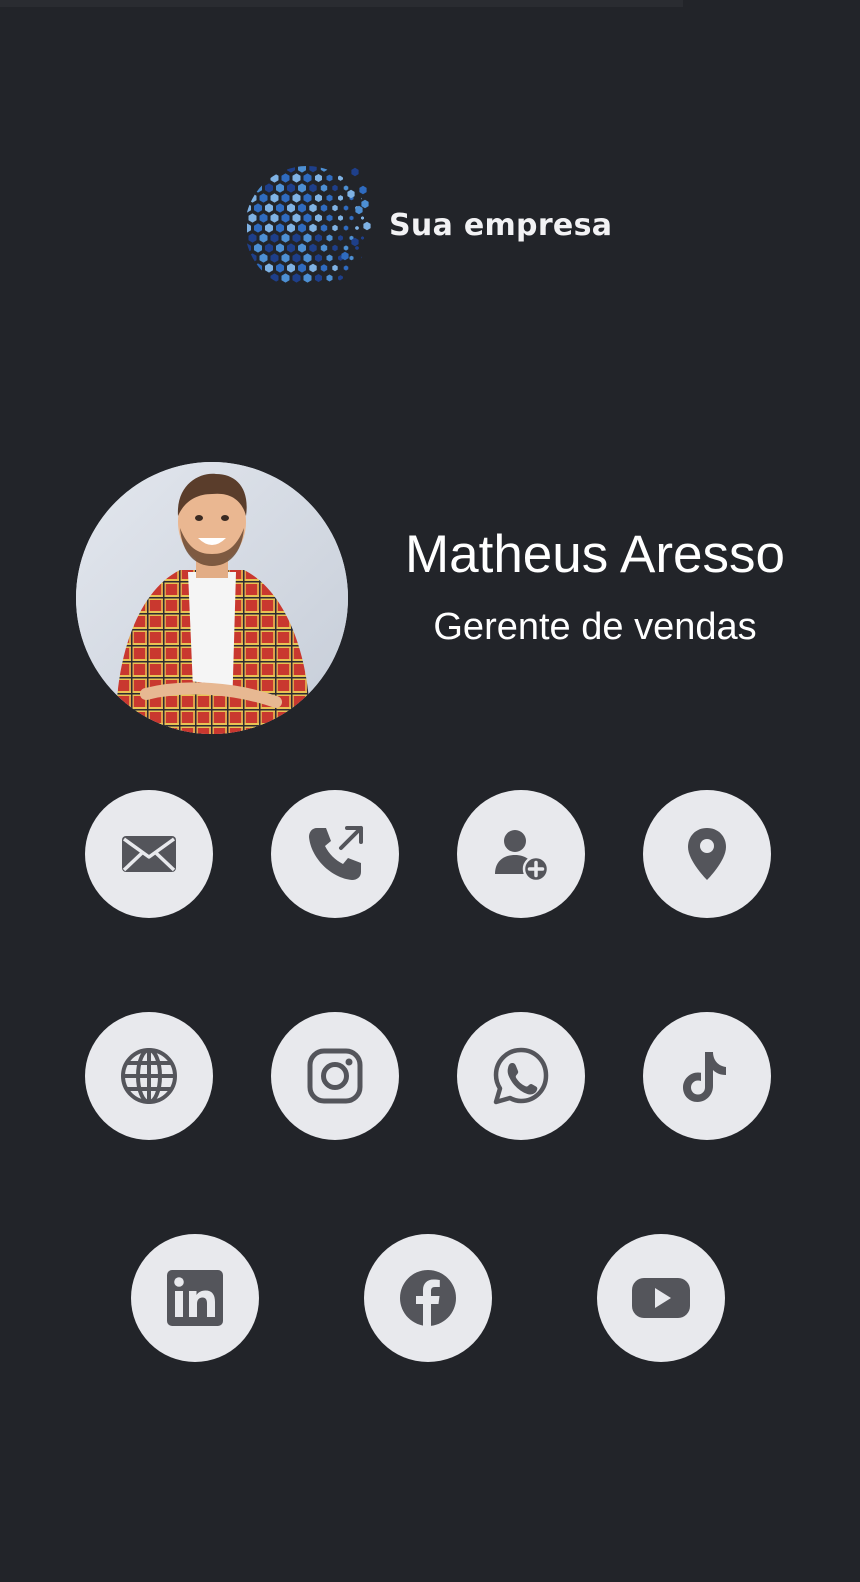 The image size is (860, 1582). I want to click on facebook-icon, so click(428, 1298).